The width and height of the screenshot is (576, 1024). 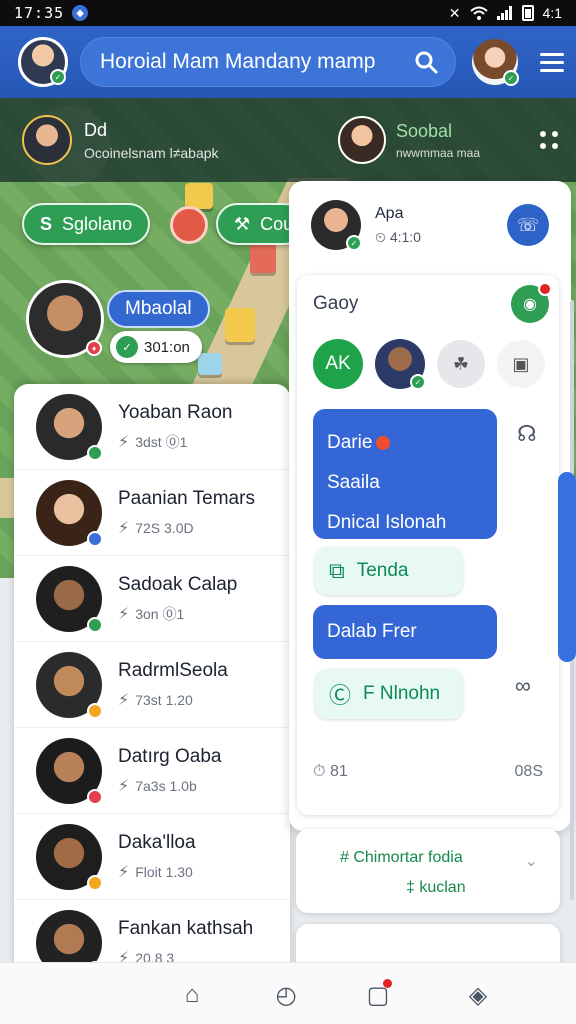 What do you see at coordinates (189, 225) in the screenshot?
I see `alert-button` at bounding box center [189, 225].